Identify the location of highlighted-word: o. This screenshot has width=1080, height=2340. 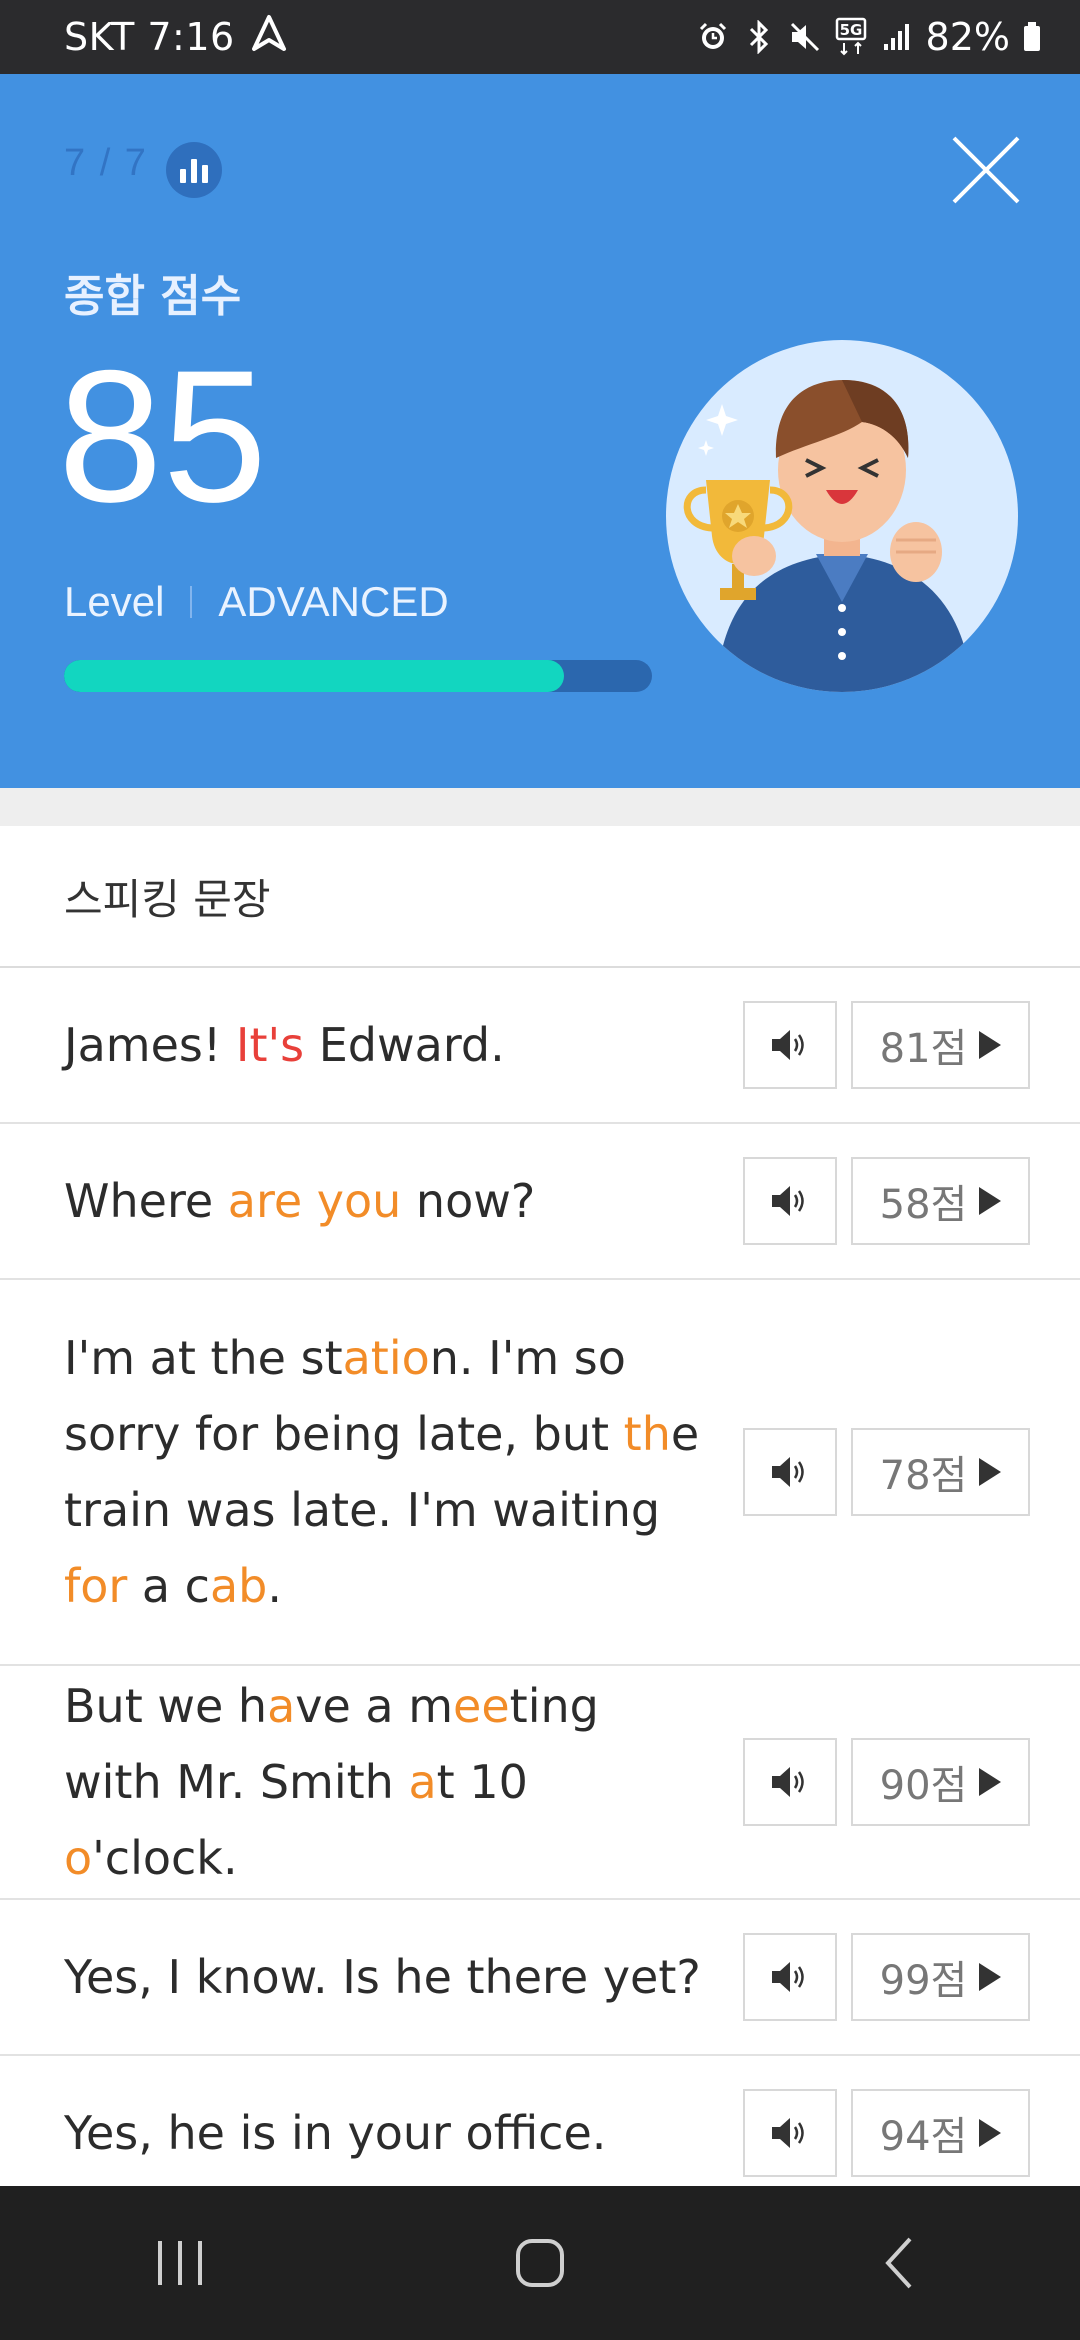
(78, 1858).